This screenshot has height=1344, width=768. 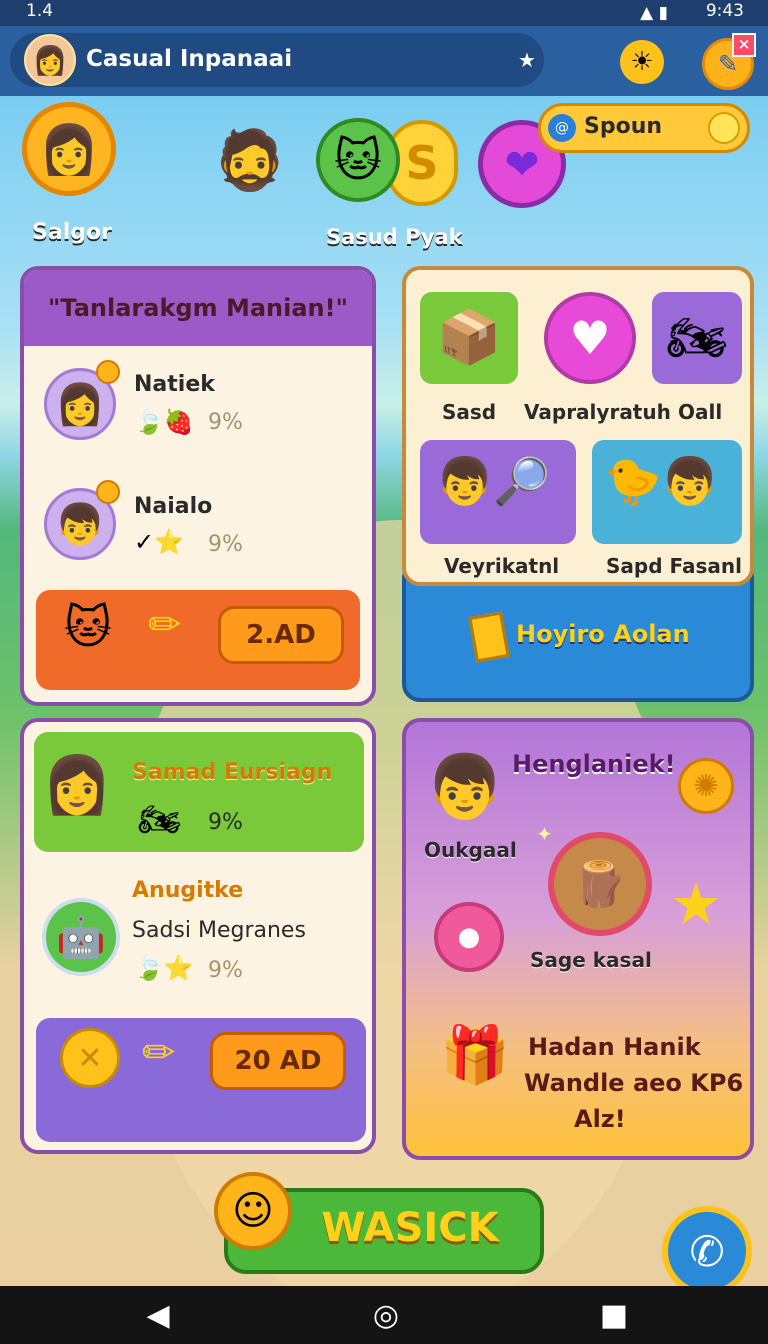 What do you see at coordinates (469, 412) in the screenshot?
I see `shop-label-1: Sasd` at bounding box center [469, 412].